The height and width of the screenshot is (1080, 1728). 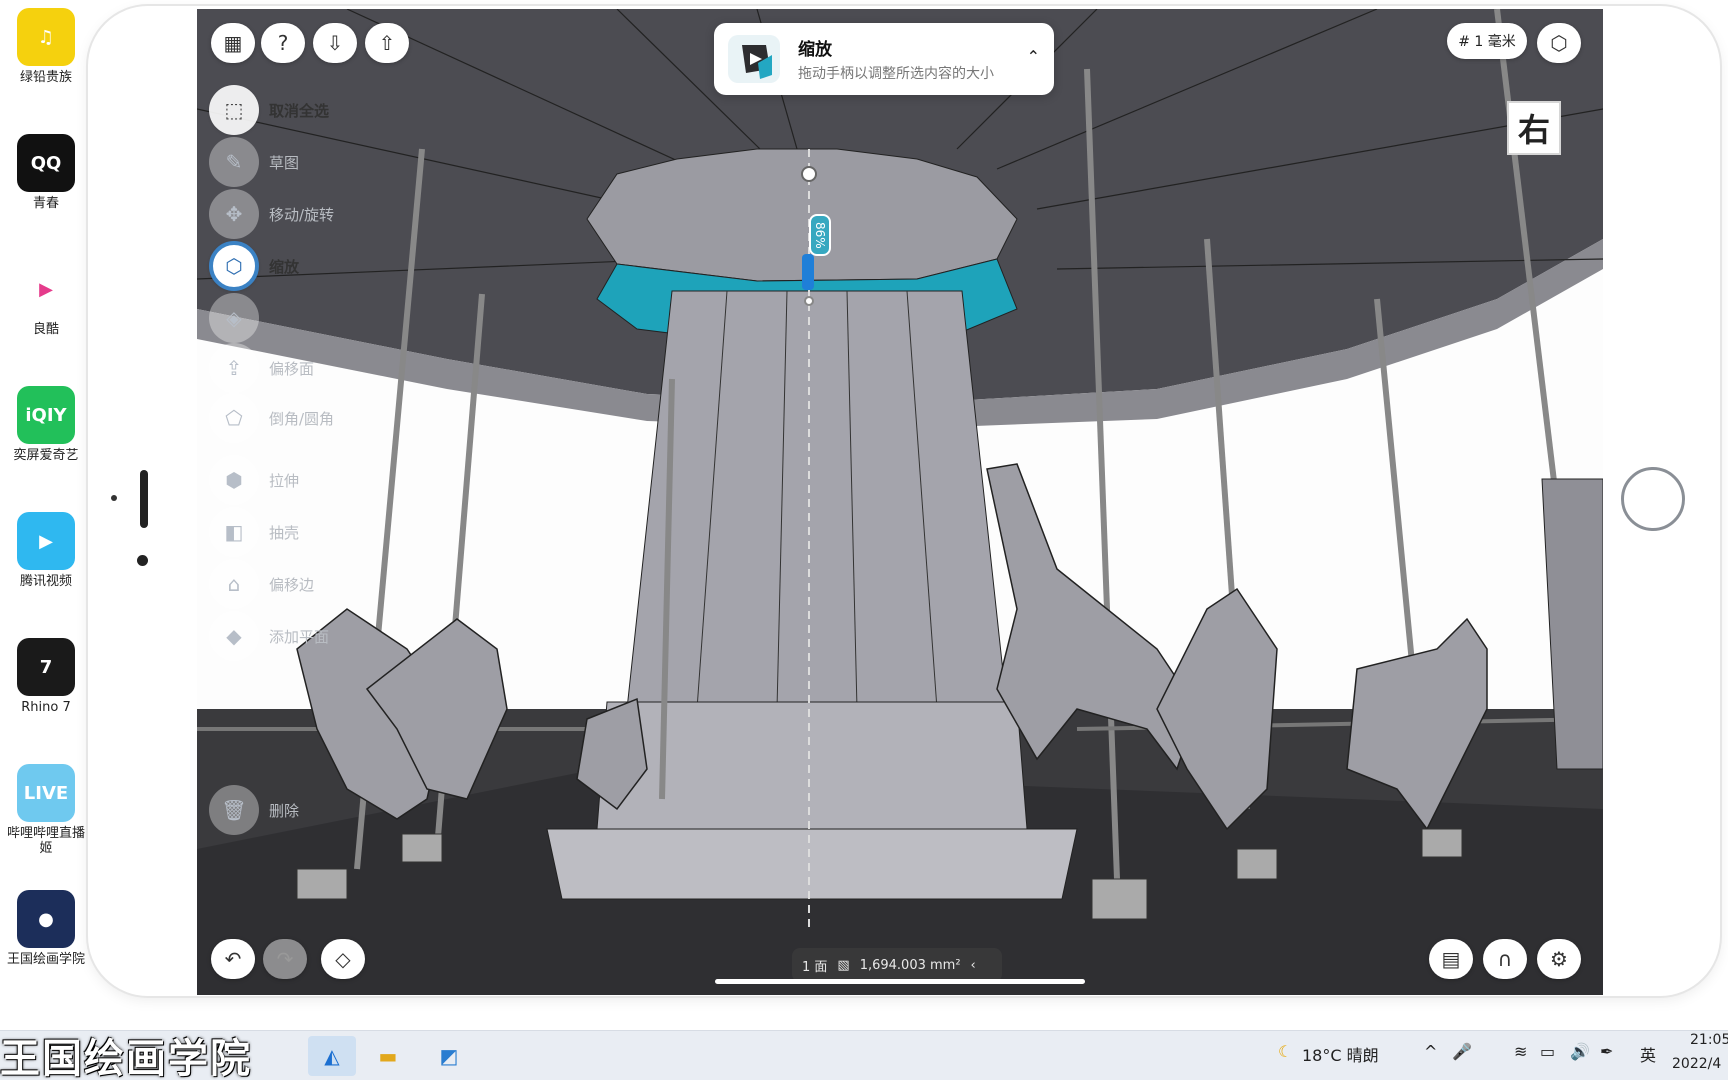 I want to click on tool-add-plane: ◆ 添加平面, so click(x=269, y=636).